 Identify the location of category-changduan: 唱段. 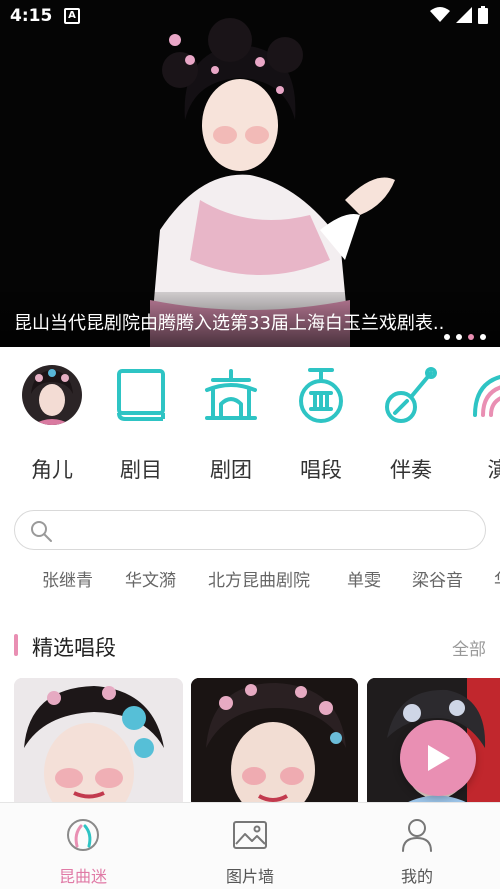
(321, 422).